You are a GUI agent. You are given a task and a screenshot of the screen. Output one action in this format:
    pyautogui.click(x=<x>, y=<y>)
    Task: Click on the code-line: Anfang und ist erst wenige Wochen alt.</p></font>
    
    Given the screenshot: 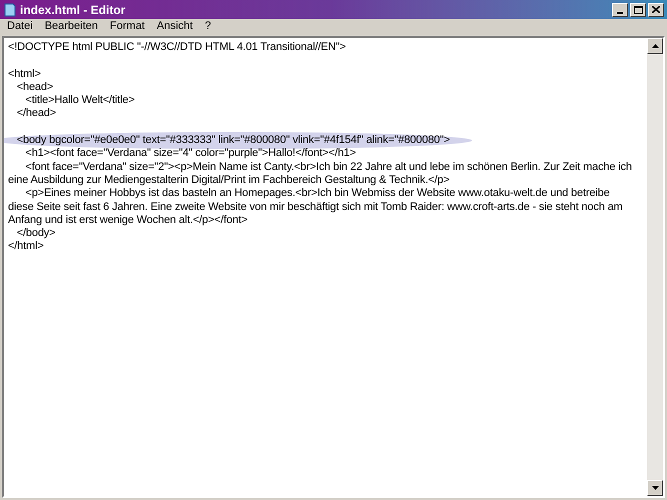 What is the action you would take?
    pyautogui.click(x=128, y=220)
    